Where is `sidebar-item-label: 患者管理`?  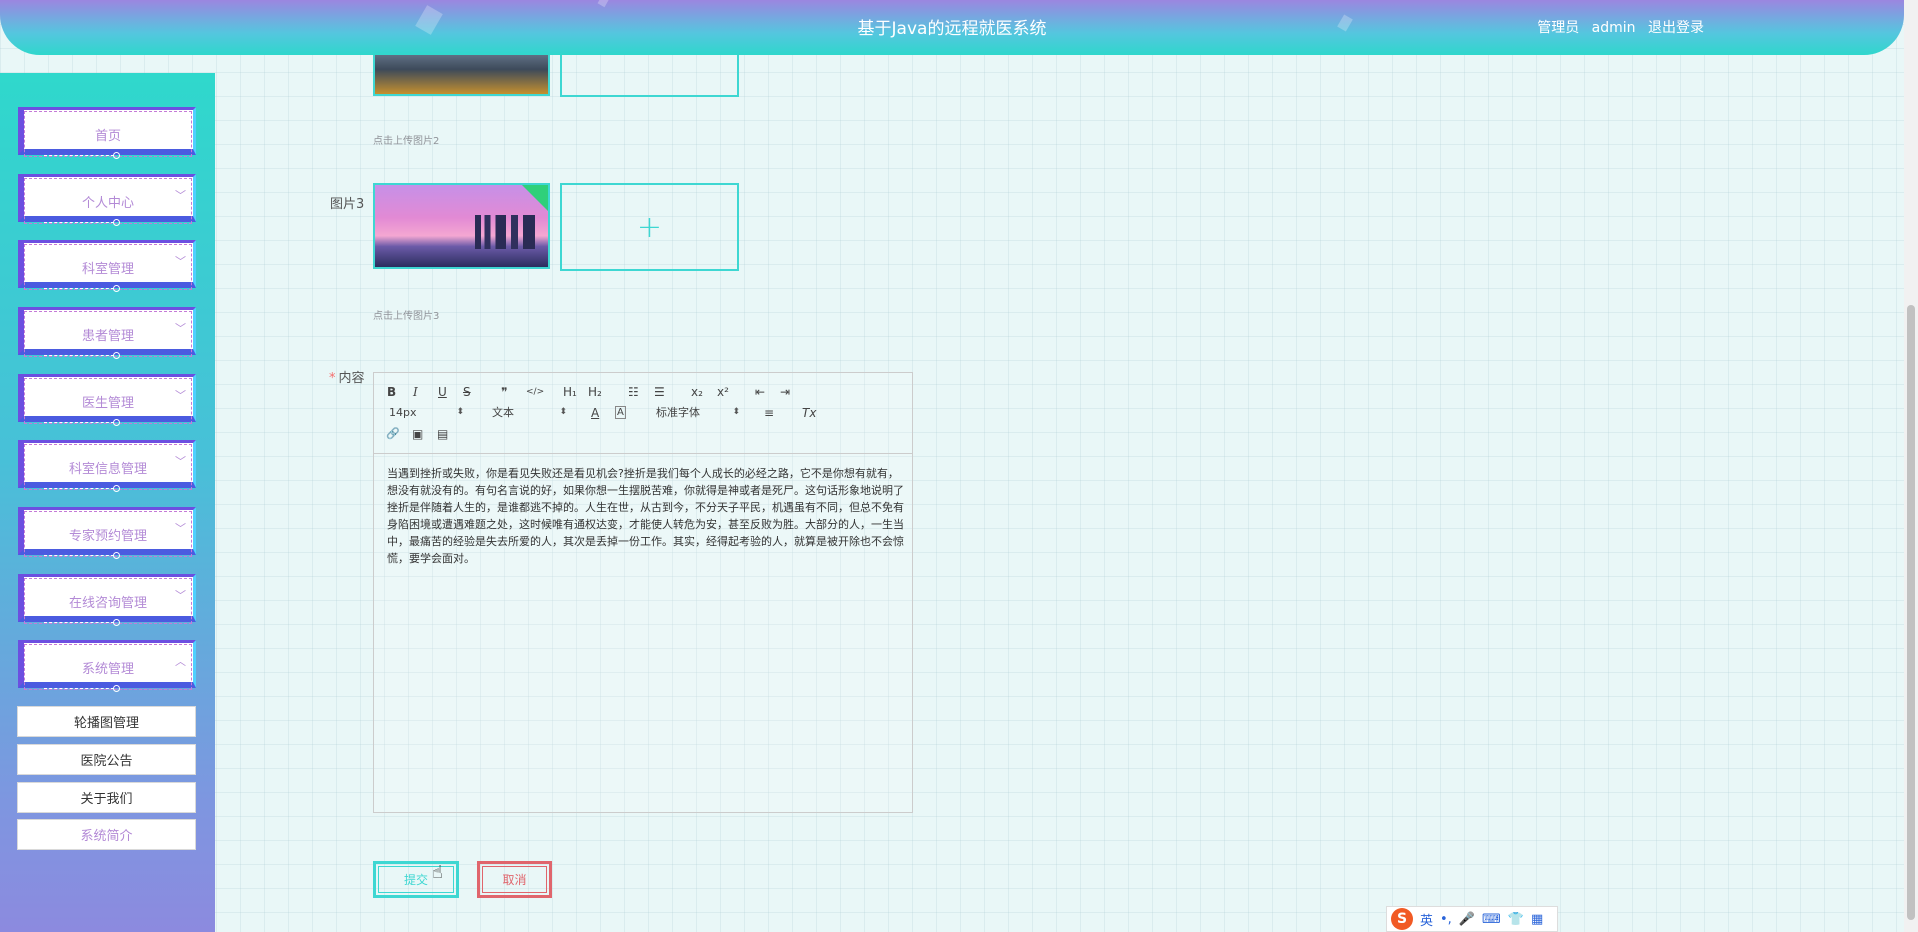 sidebar-item-label: 患者管理 is located at coordinates (108, 334).